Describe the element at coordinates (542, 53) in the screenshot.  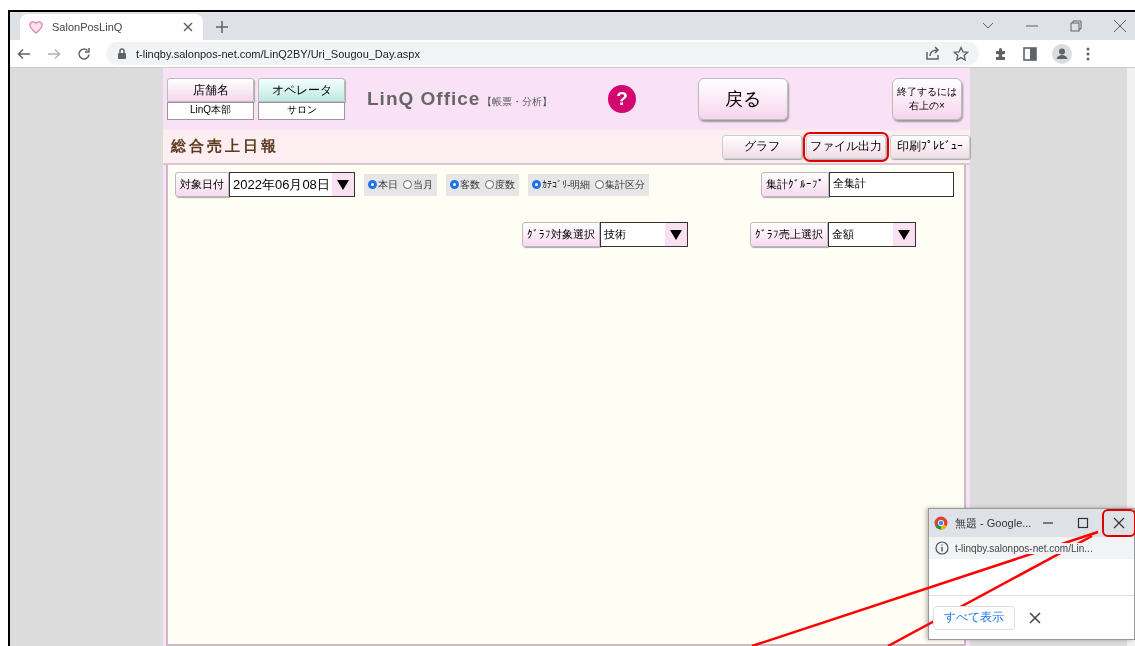
I see `address-bar: t-linqby.salonpos-net.com/LinQ2BY/Uri_Sougou_Day.aspx` at that location.